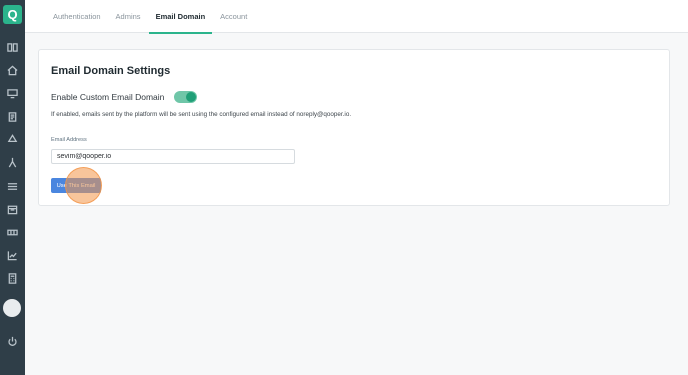 This screenshot has height=375, width=688. What do you see at coordinates (12, 308) in the screenshot?
I see `avatar` at bounding box center [12, 308].